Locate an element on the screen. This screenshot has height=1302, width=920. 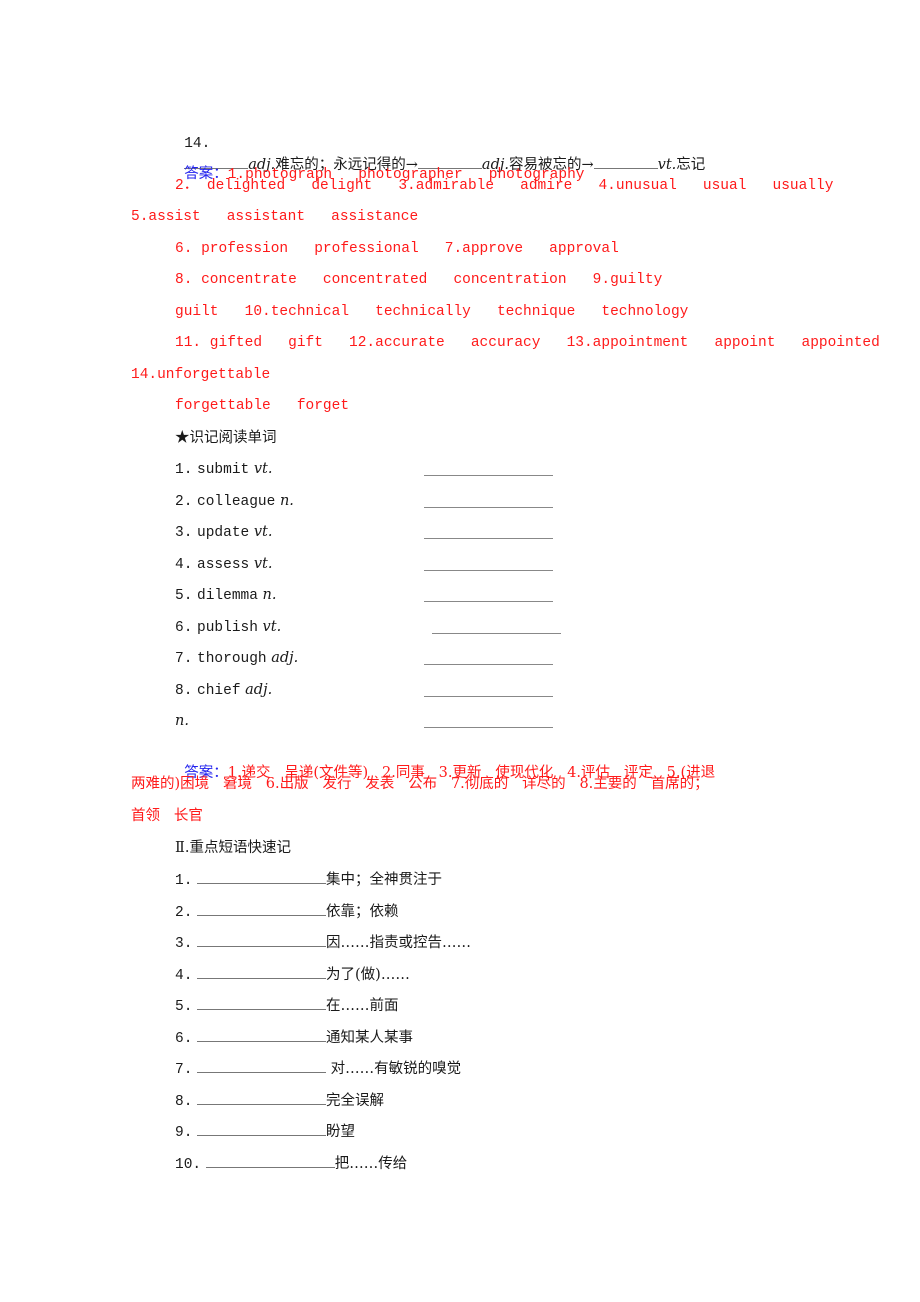
list-item: 5. 在……前面 is located at coordinates (287, 1006).